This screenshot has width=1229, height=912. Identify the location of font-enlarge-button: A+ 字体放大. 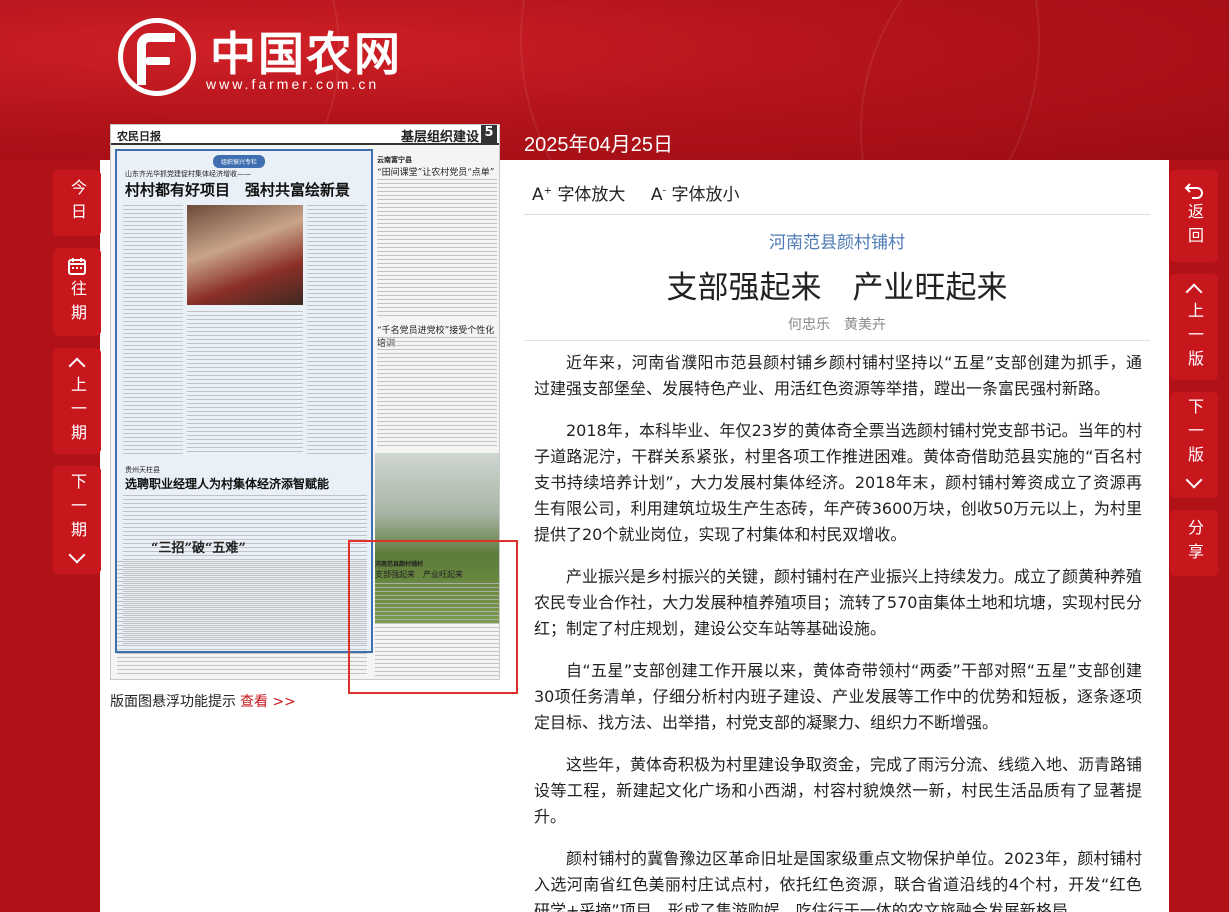
(578, 195).